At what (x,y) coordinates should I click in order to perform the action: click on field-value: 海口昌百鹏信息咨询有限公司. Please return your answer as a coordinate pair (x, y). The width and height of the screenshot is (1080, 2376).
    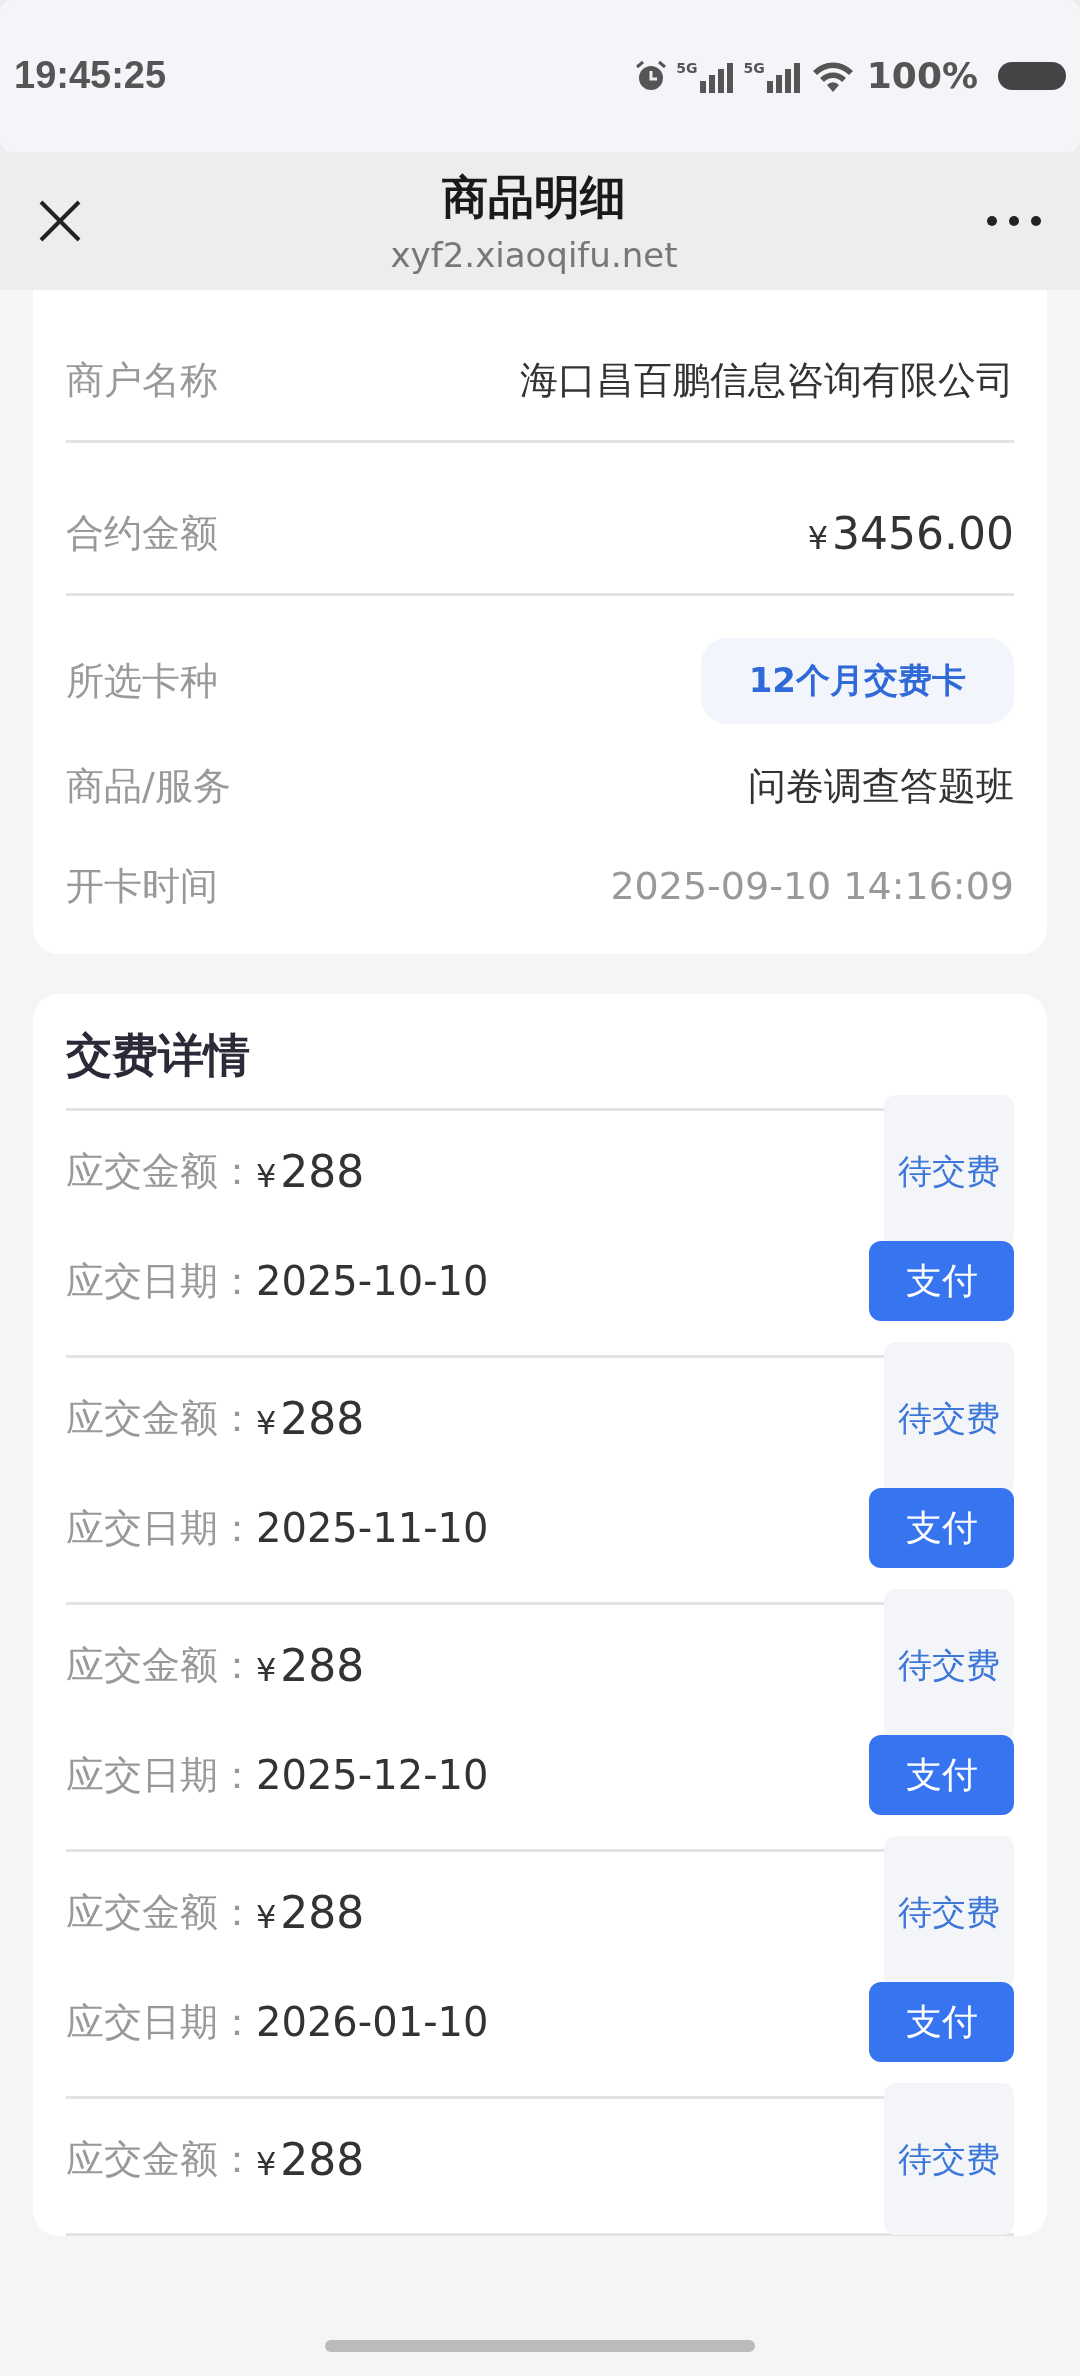
    Looking at the image, I should click on (767, 380).